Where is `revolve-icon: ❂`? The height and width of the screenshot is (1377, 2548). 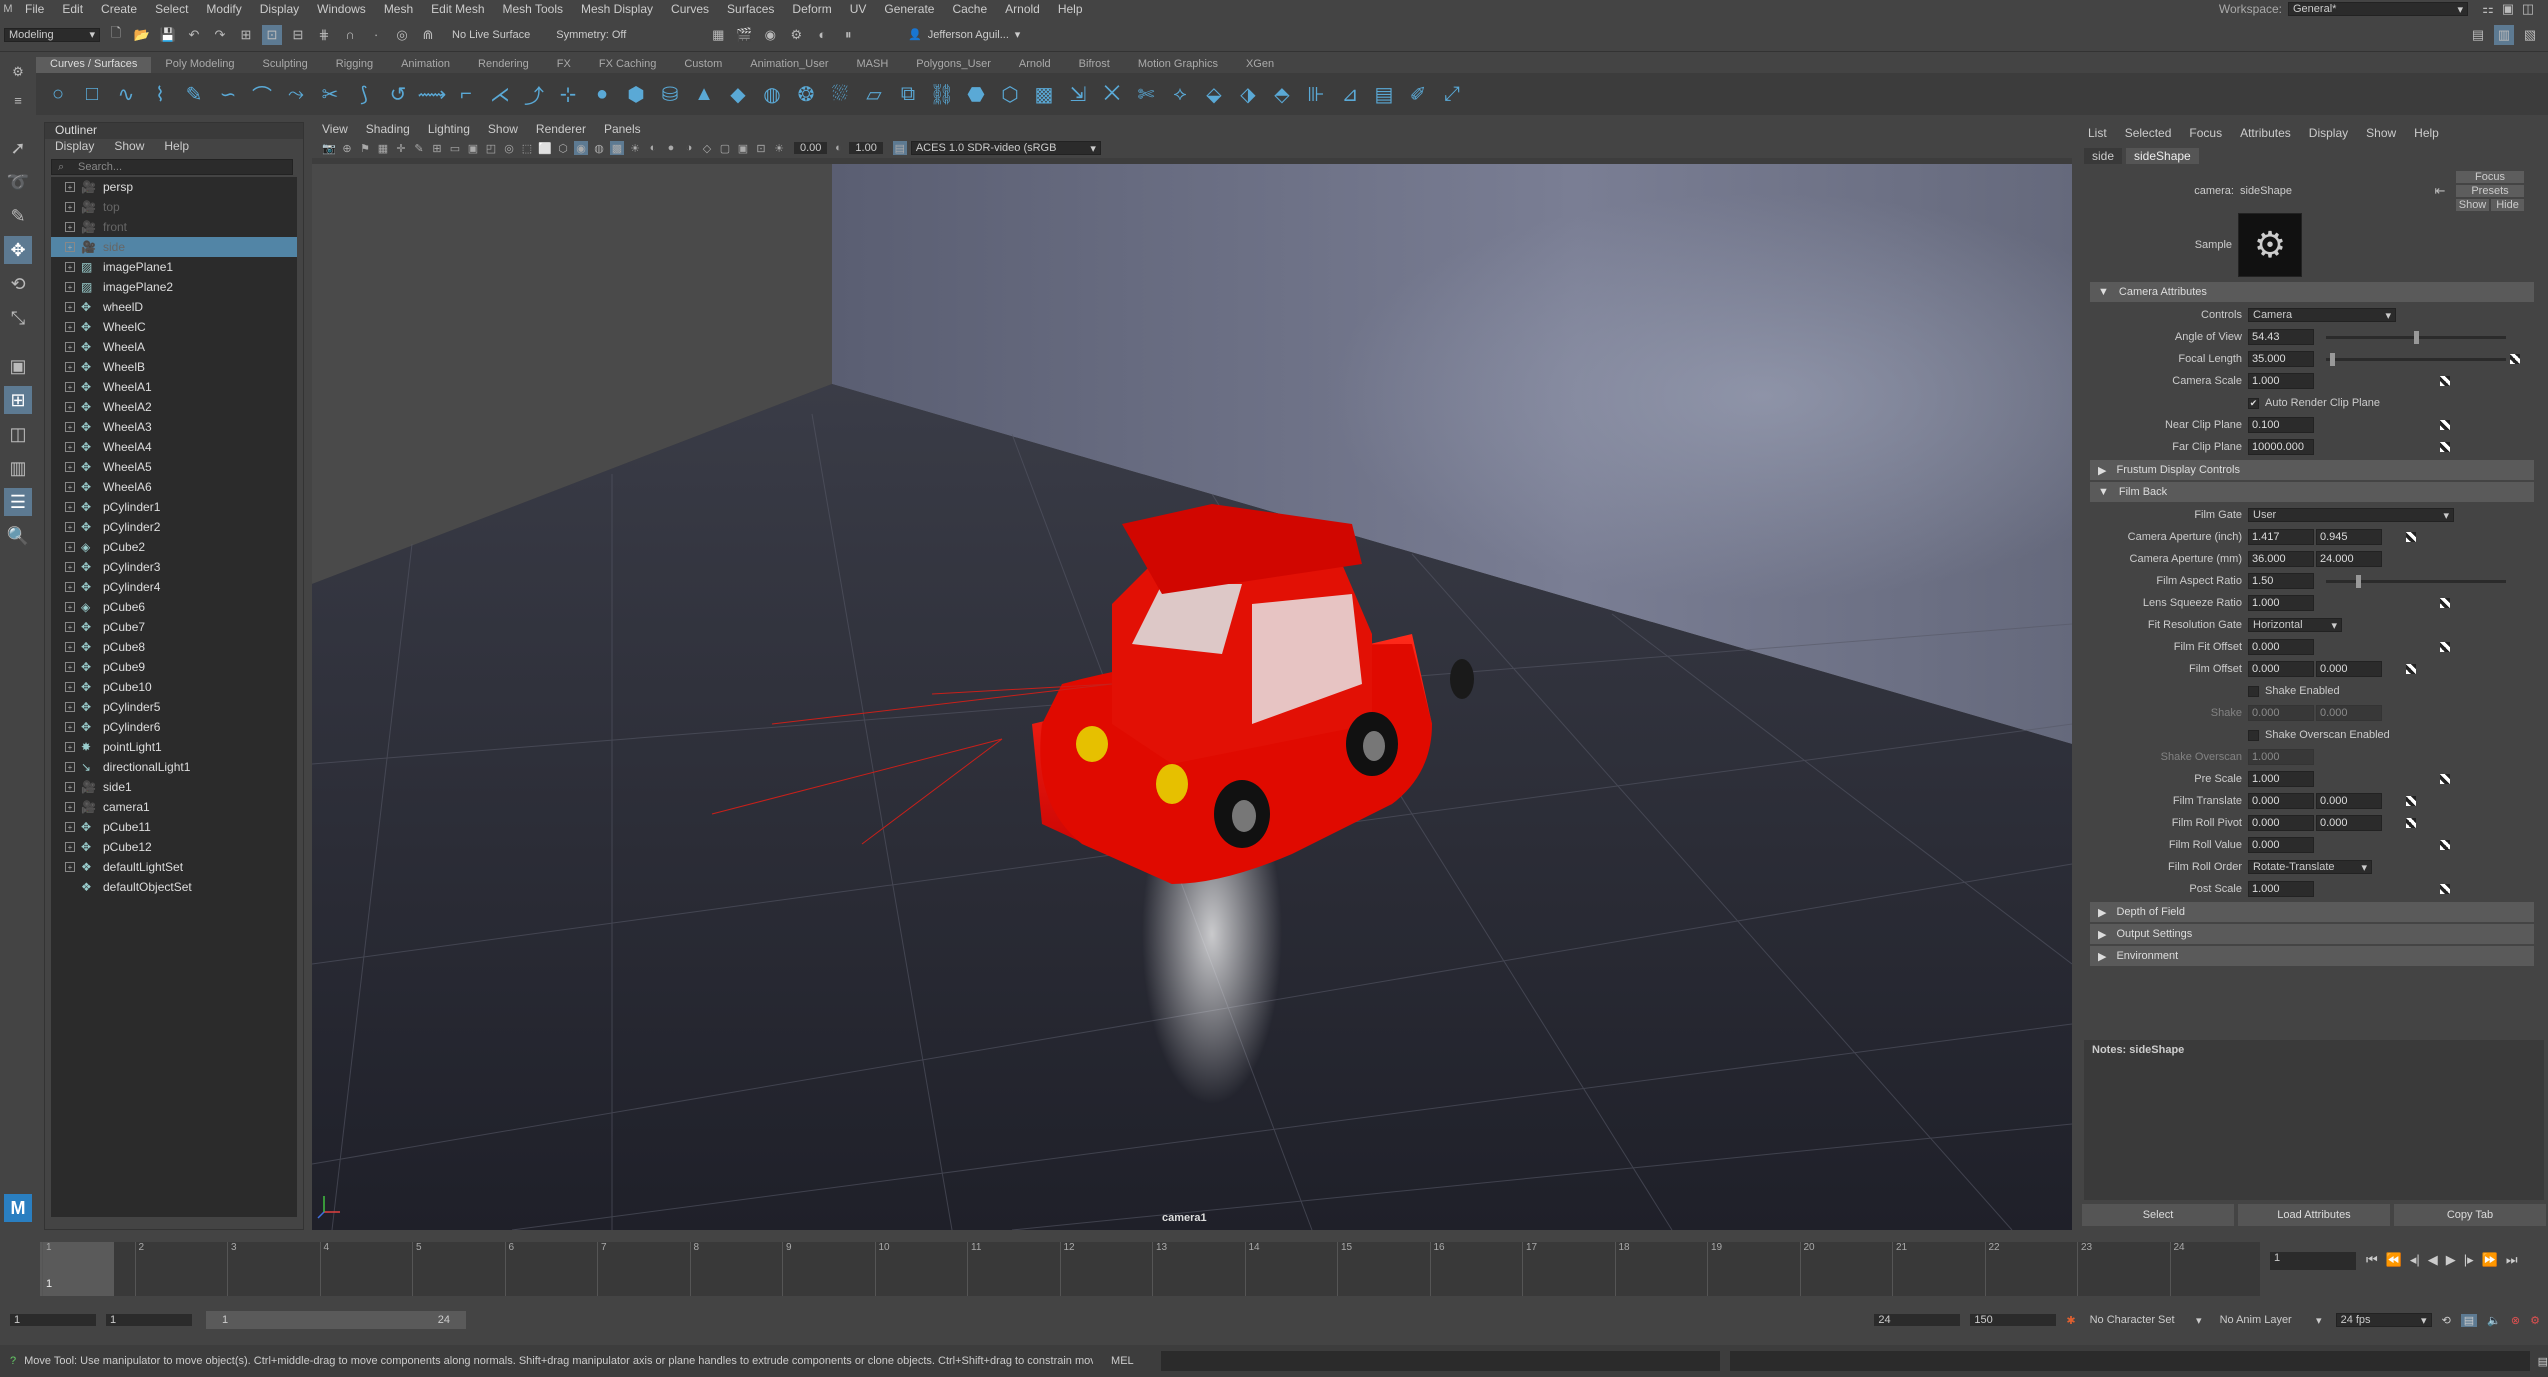 revolve-icon: ❂ is located at coordinates (806, 94).